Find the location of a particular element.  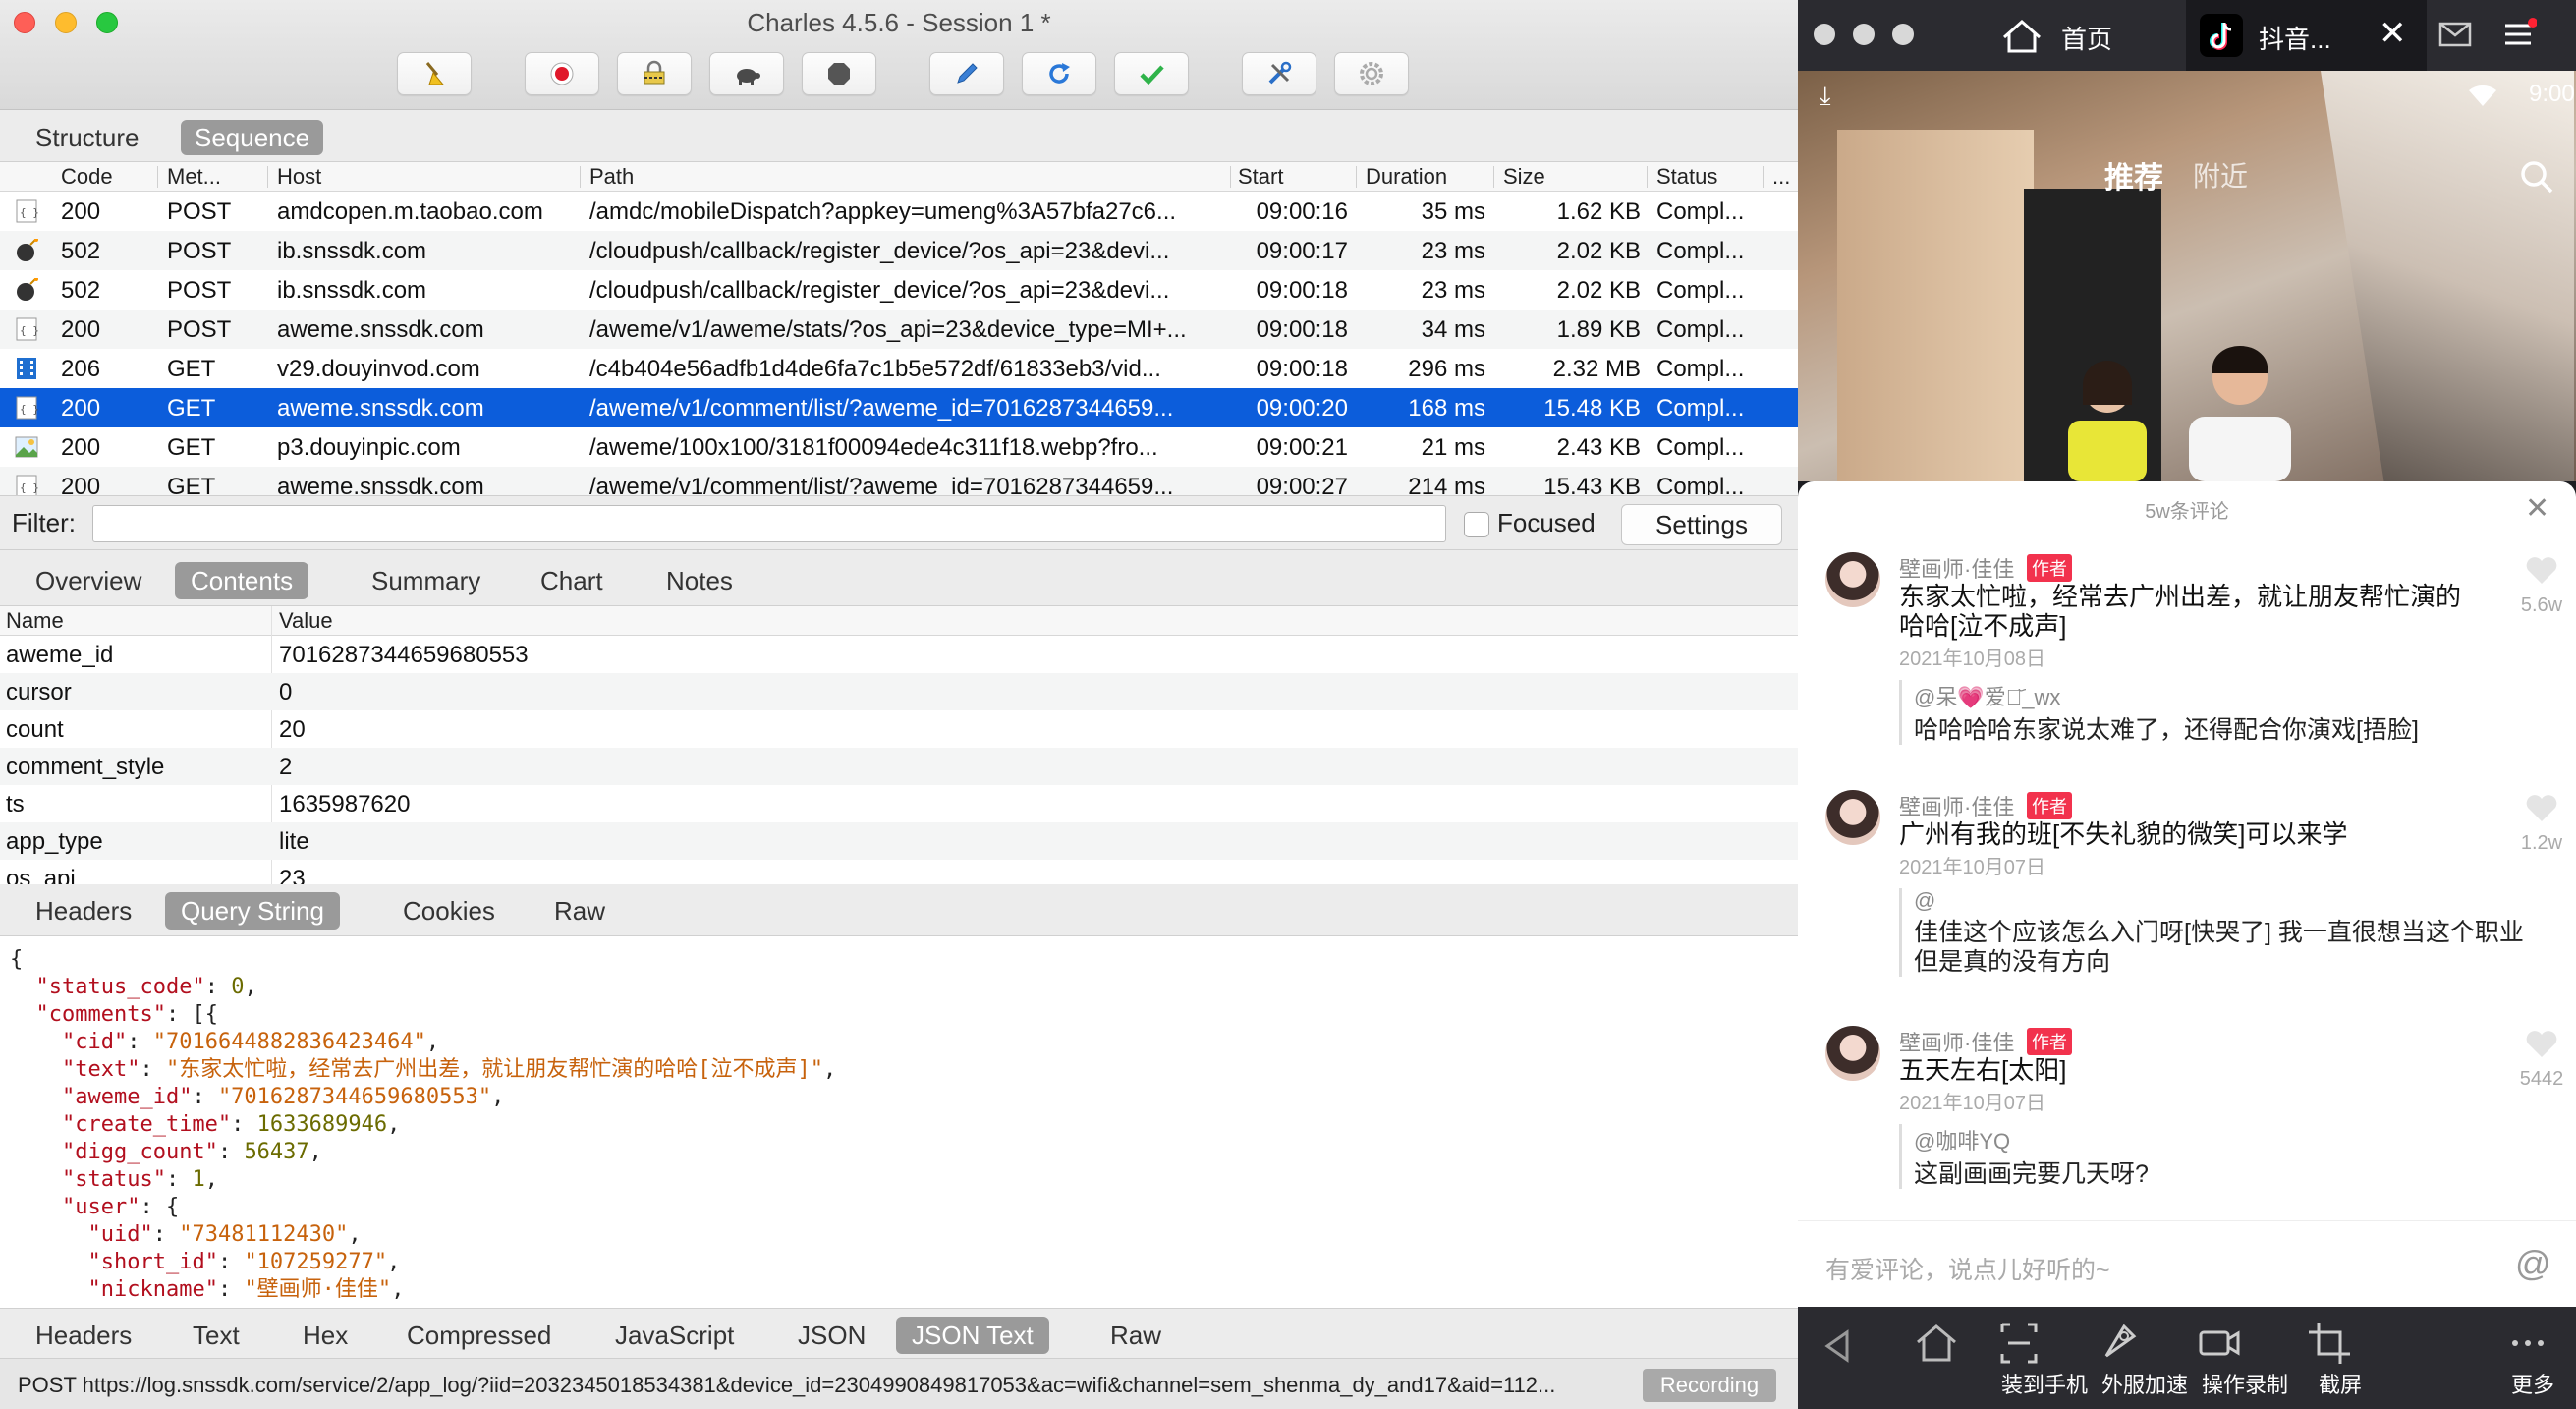

overseas-accelerate-button: 外服加速 is located at coordinates (2145, 1359).